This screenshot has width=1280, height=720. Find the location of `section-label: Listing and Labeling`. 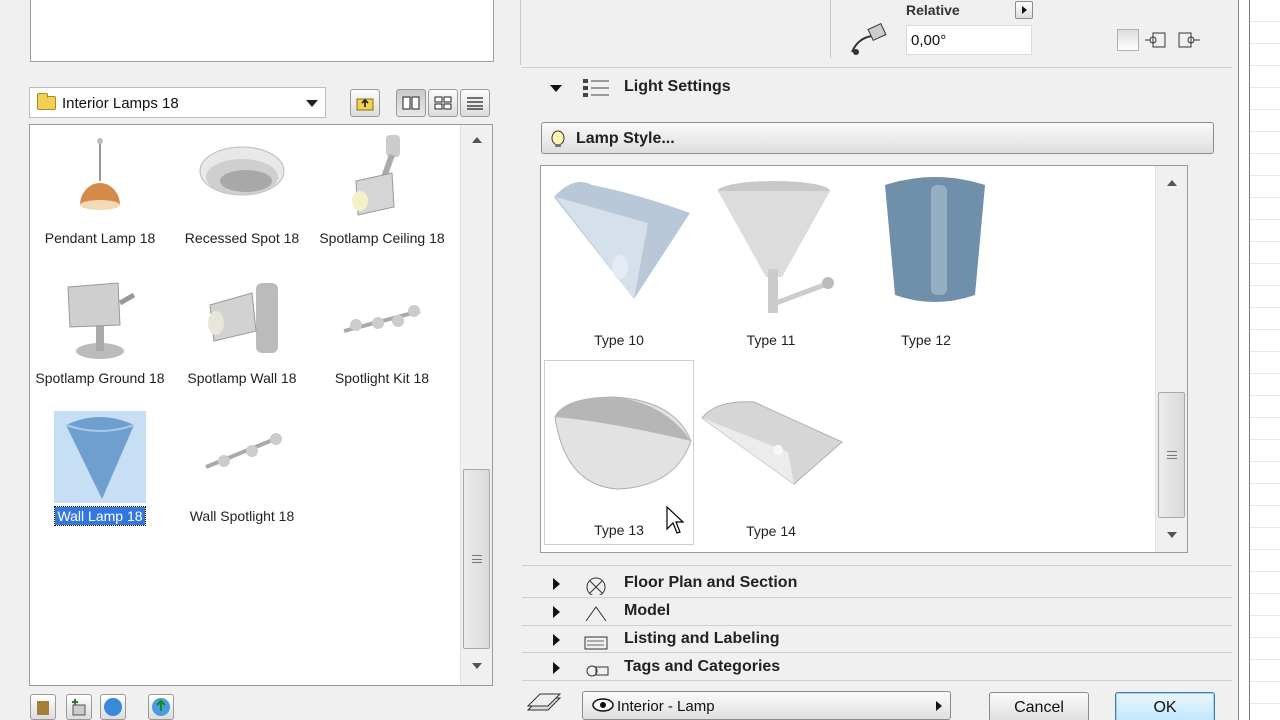

section-label: Listing and Labeling is located at coordinates (702, 638).